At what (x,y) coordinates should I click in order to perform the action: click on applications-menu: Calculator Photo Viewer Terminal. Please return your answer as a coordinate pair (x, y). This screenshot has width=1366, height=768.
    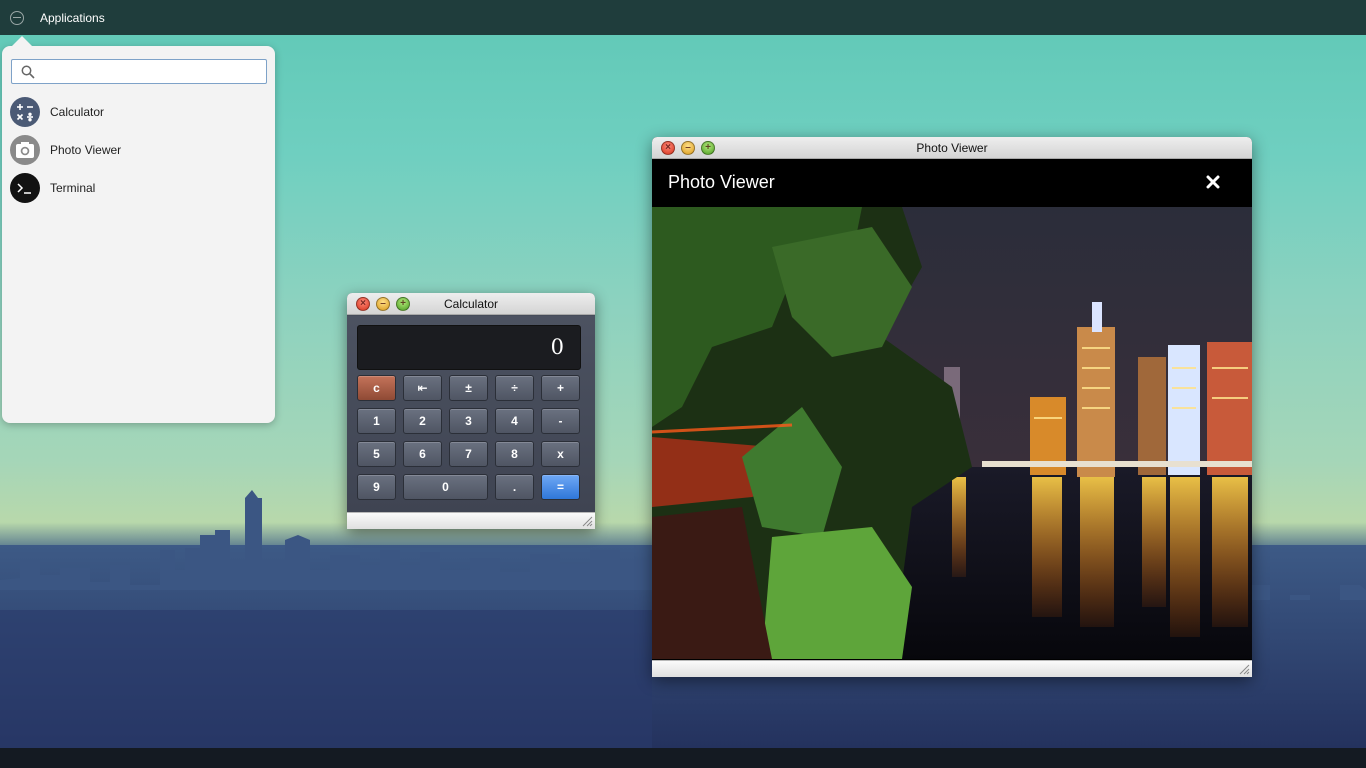
    Looking at the image, I should click on (138, 229).